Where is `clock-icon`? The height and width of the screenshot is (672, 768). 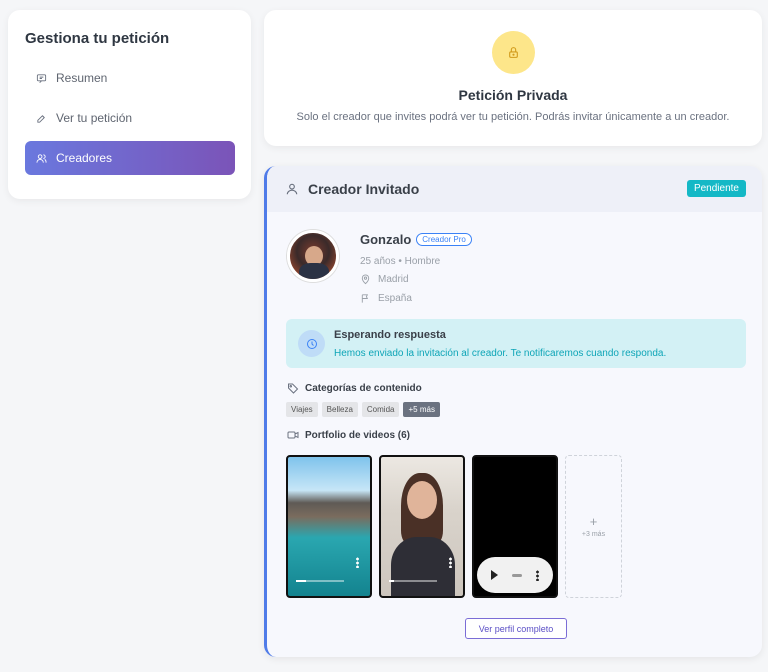
clock-icon is located at coordinates (311, 343).